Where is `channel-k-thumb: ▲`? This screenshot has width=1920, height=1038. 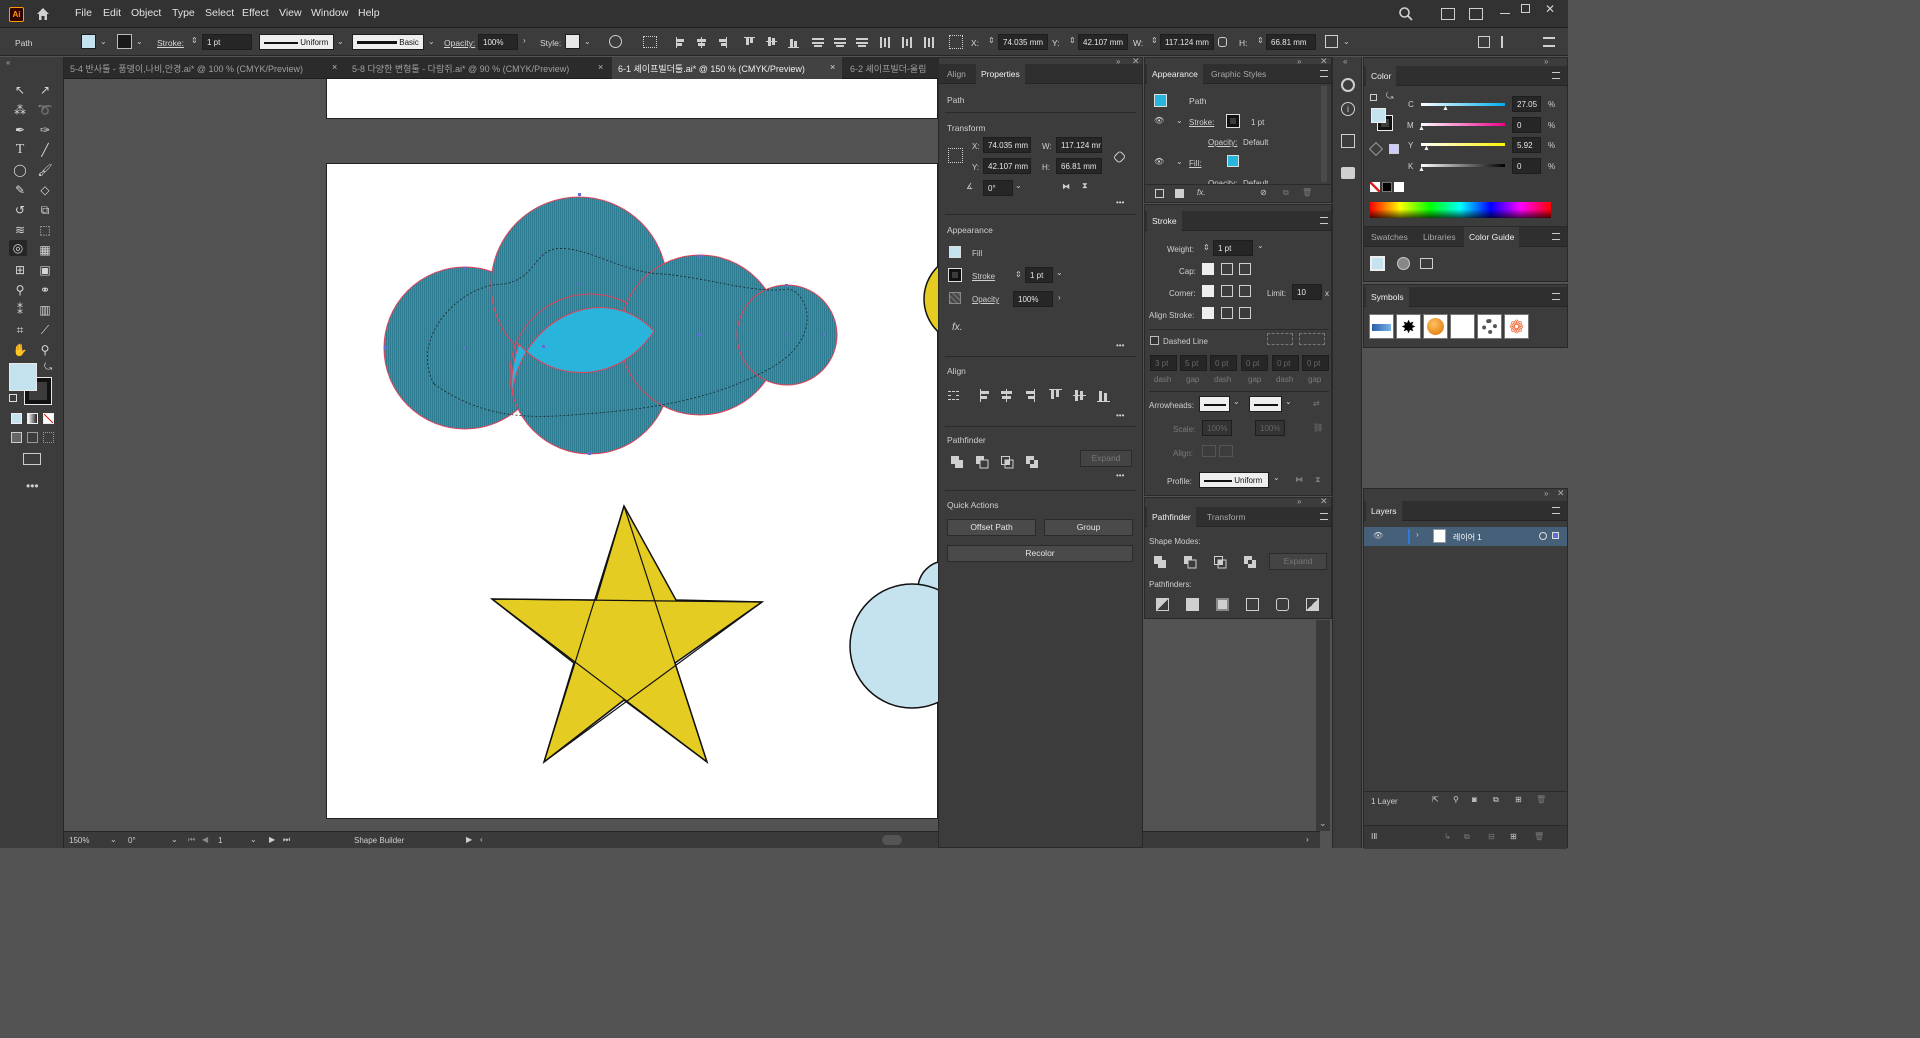
channel-k-thumb: ▲ is located at coordinates (1421, 169).